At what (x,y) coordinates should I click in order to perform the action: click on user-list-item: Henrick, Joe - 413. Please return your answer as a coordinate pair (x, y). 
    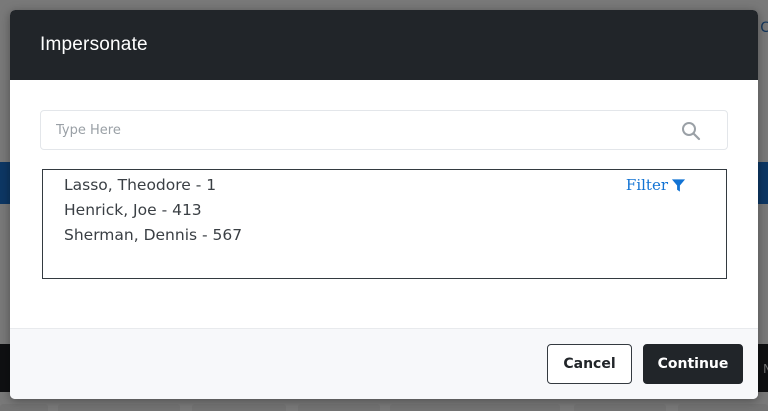
    Looking at the image, I should click on (153, 212).